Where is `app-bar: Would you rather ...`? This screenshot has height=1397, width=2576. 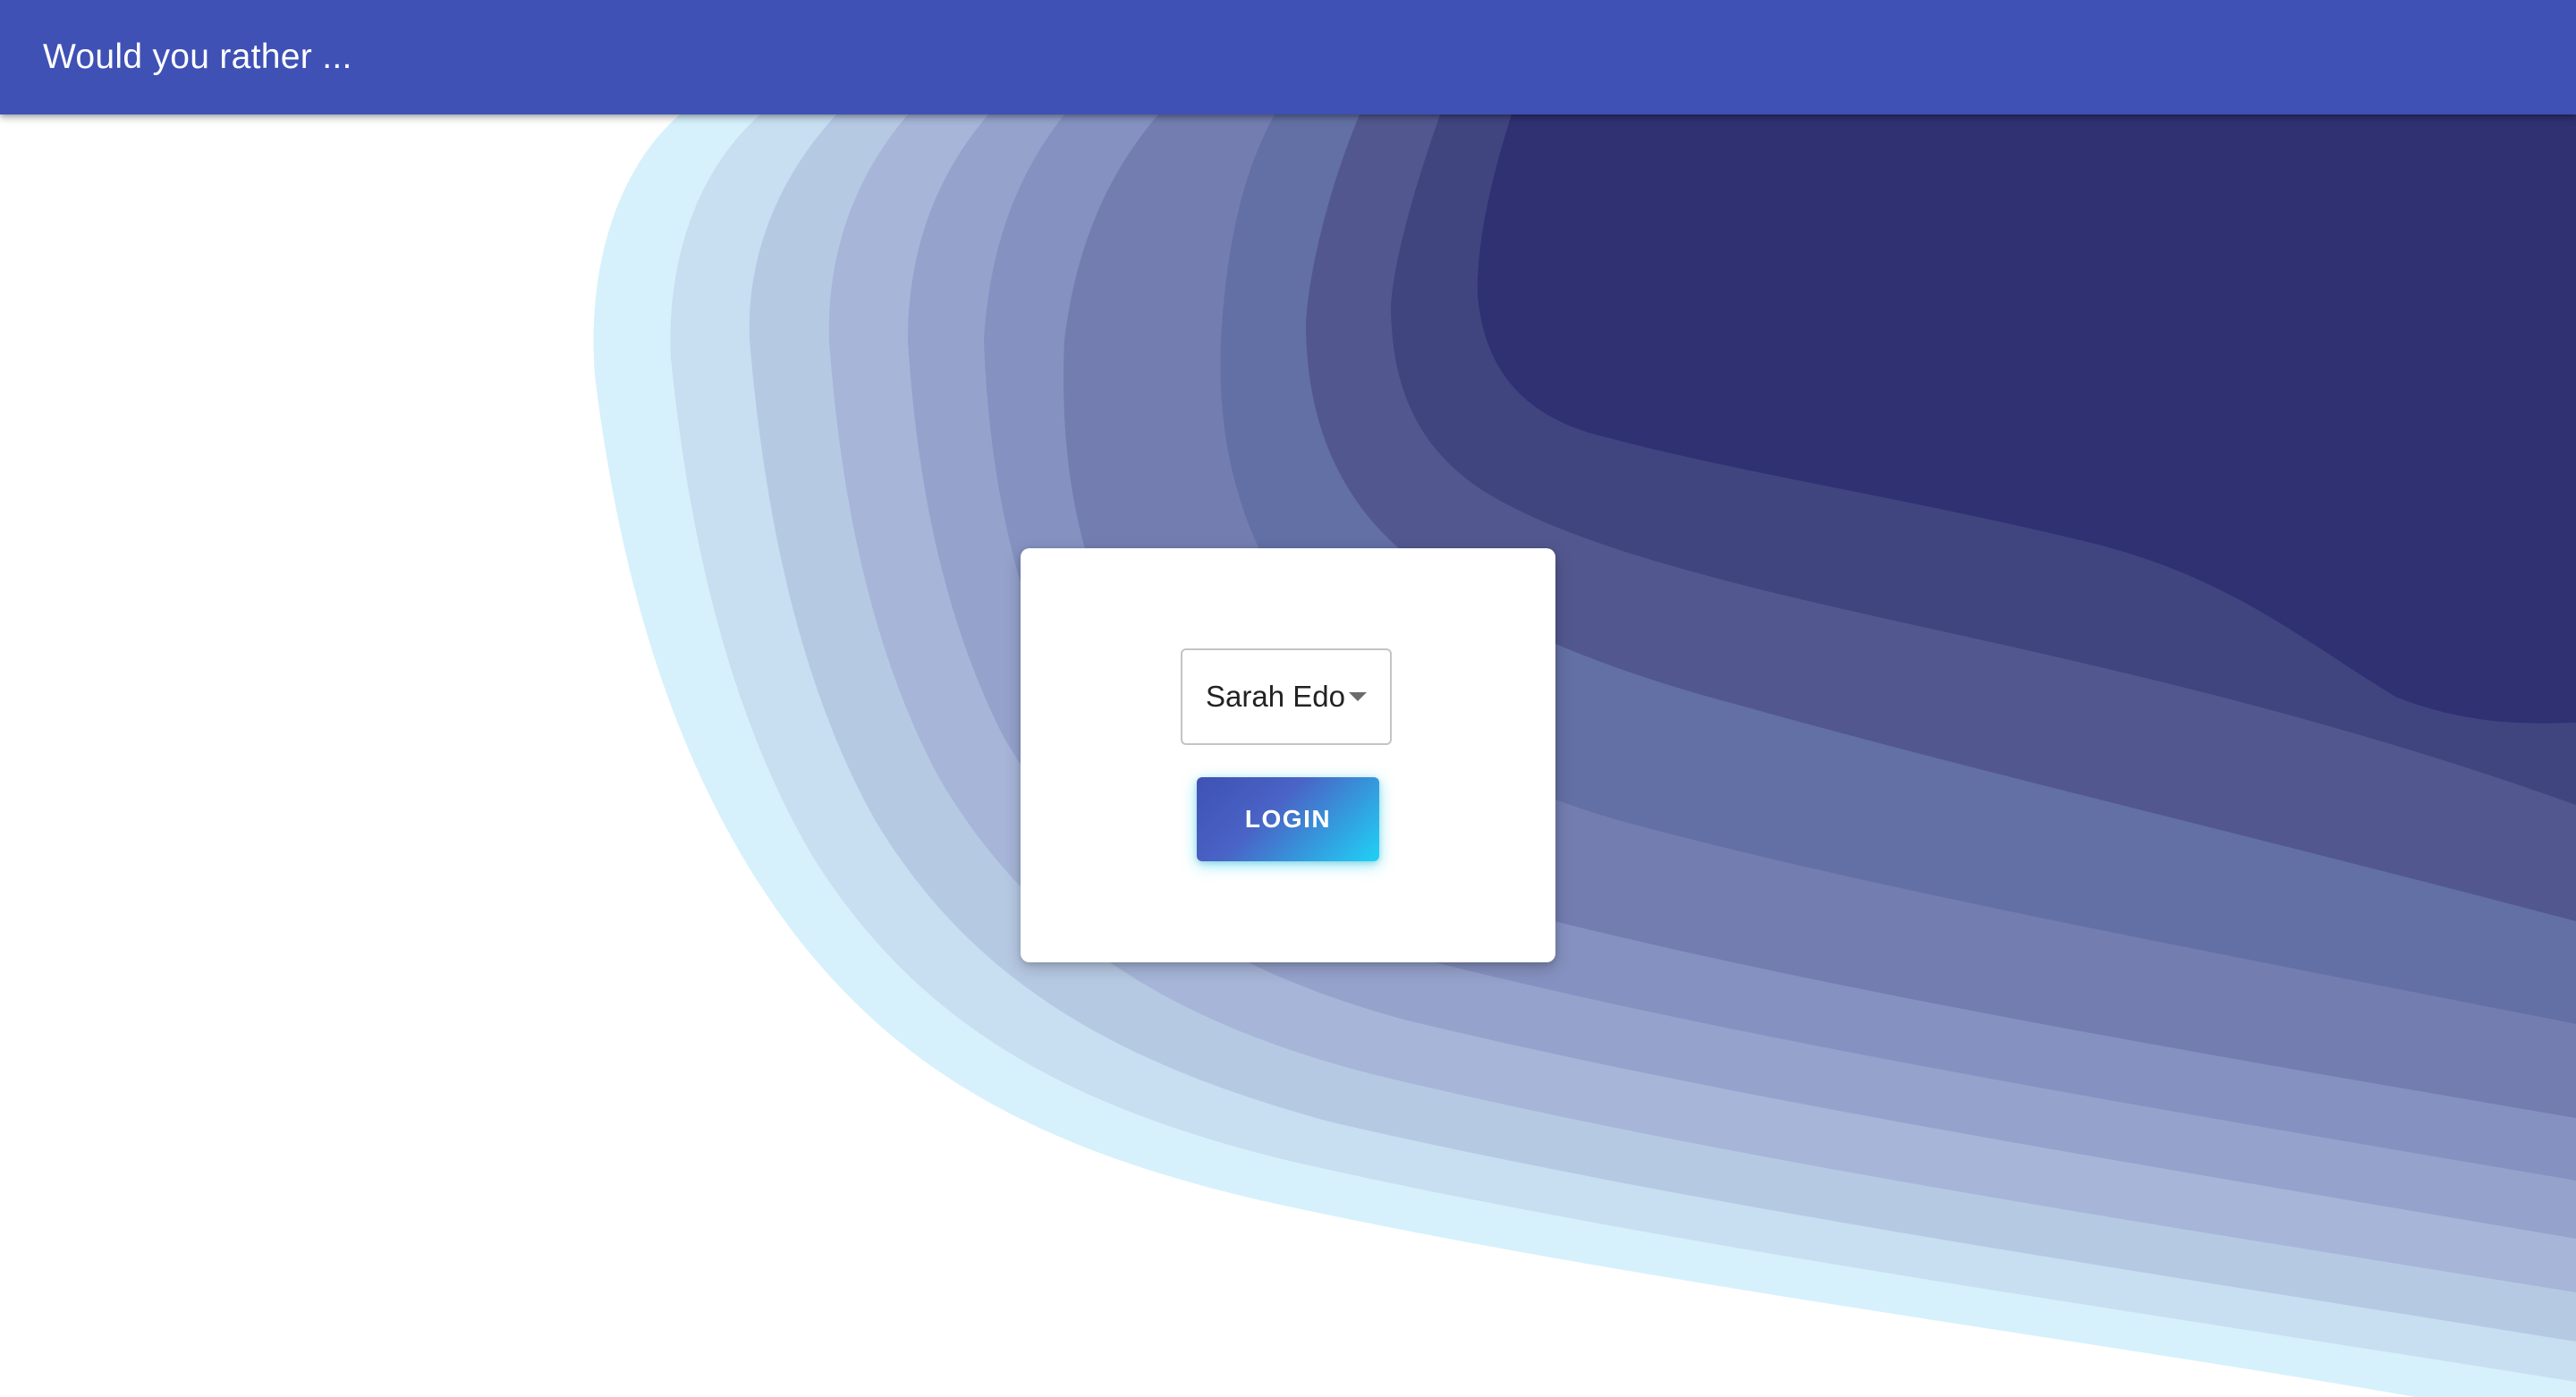
app-bar: Would you rather ... is located at coordinates (1288, 57).